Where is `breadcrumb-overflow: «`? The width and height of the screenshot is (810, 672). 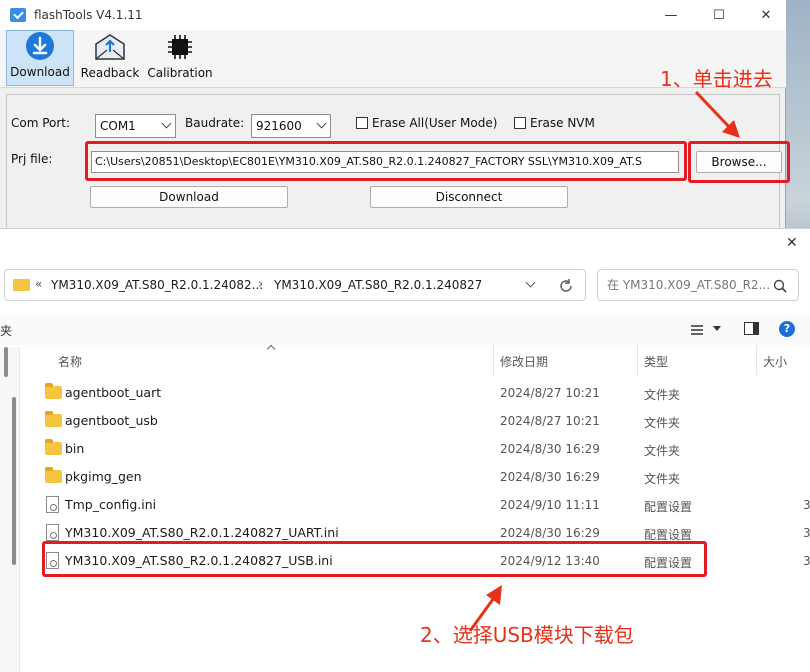 breadcrumb-overflow: « is located at coordinates (38, 284).